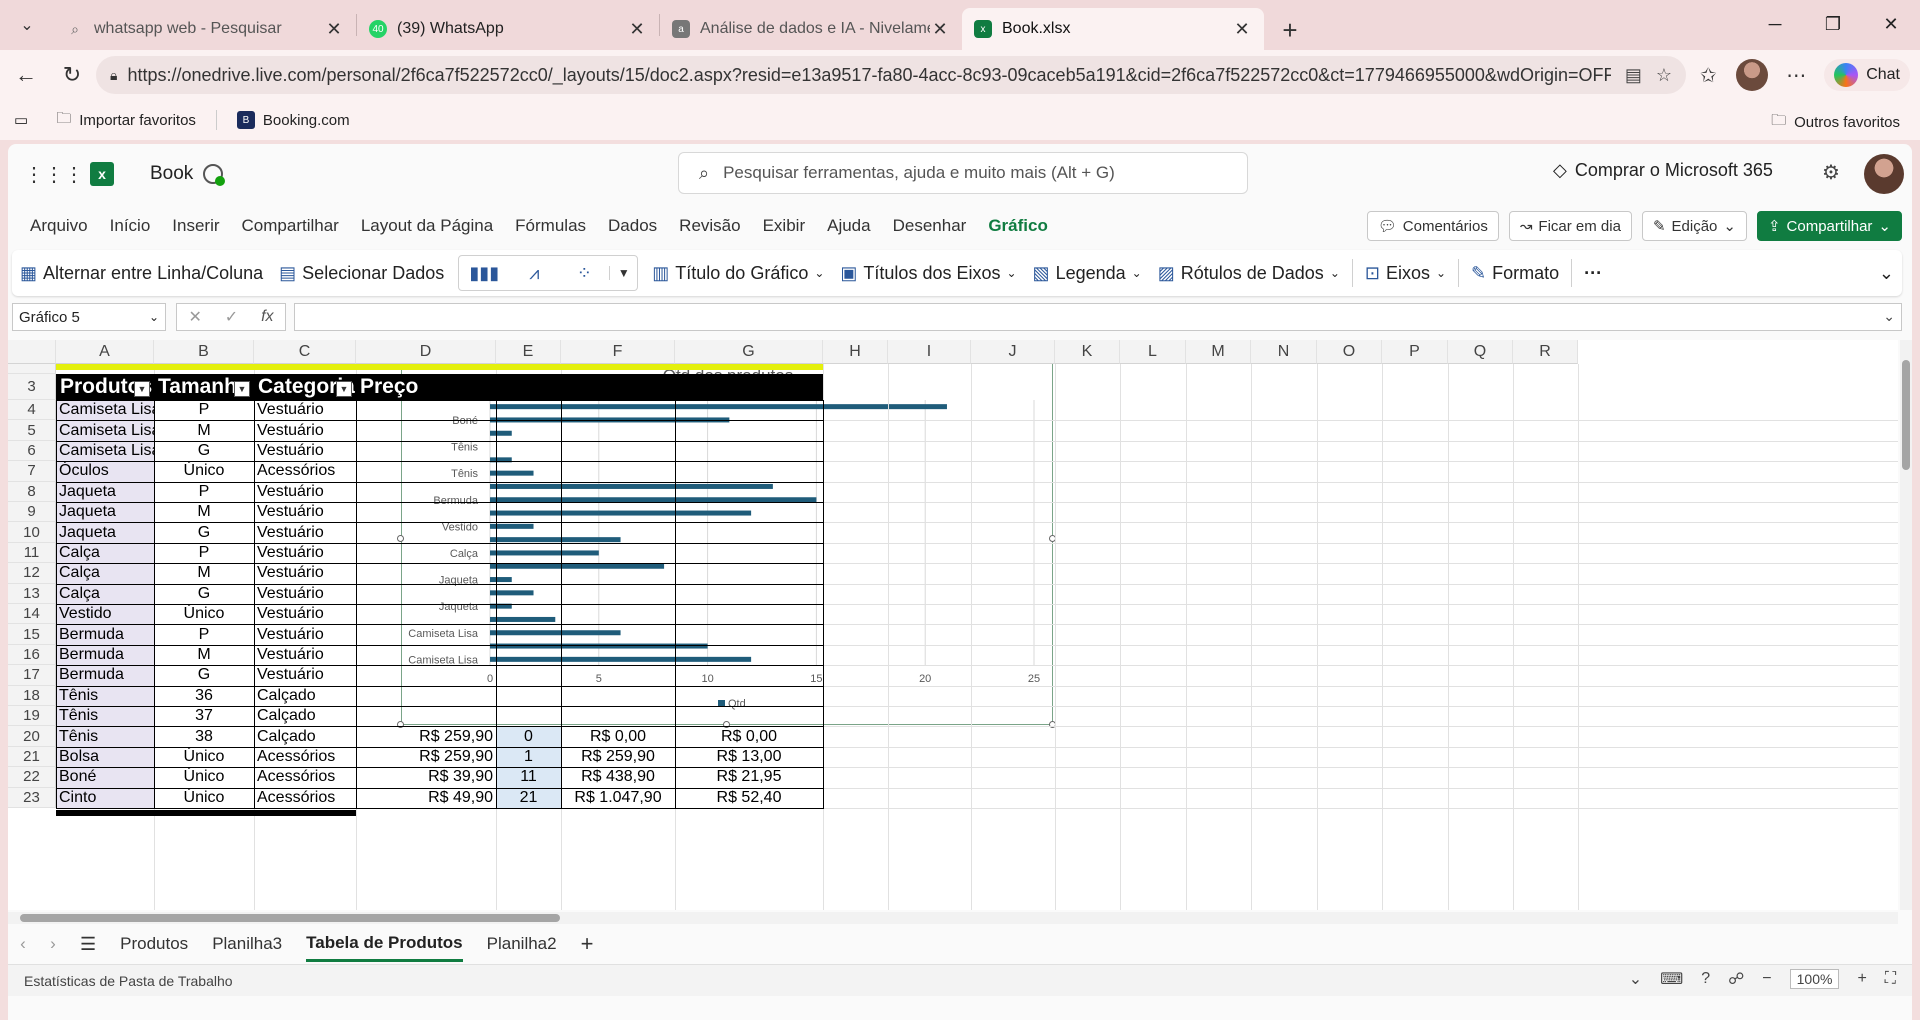 This screenshot has height=1020, width=1920. Describe the element at coordinates (1290, 30) in the screenshot. I see `new-tab-icon: +` at that location.